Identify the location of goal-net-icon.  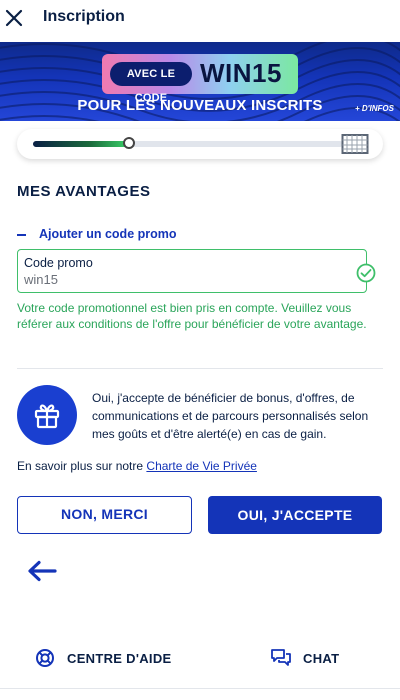
(355, 144).